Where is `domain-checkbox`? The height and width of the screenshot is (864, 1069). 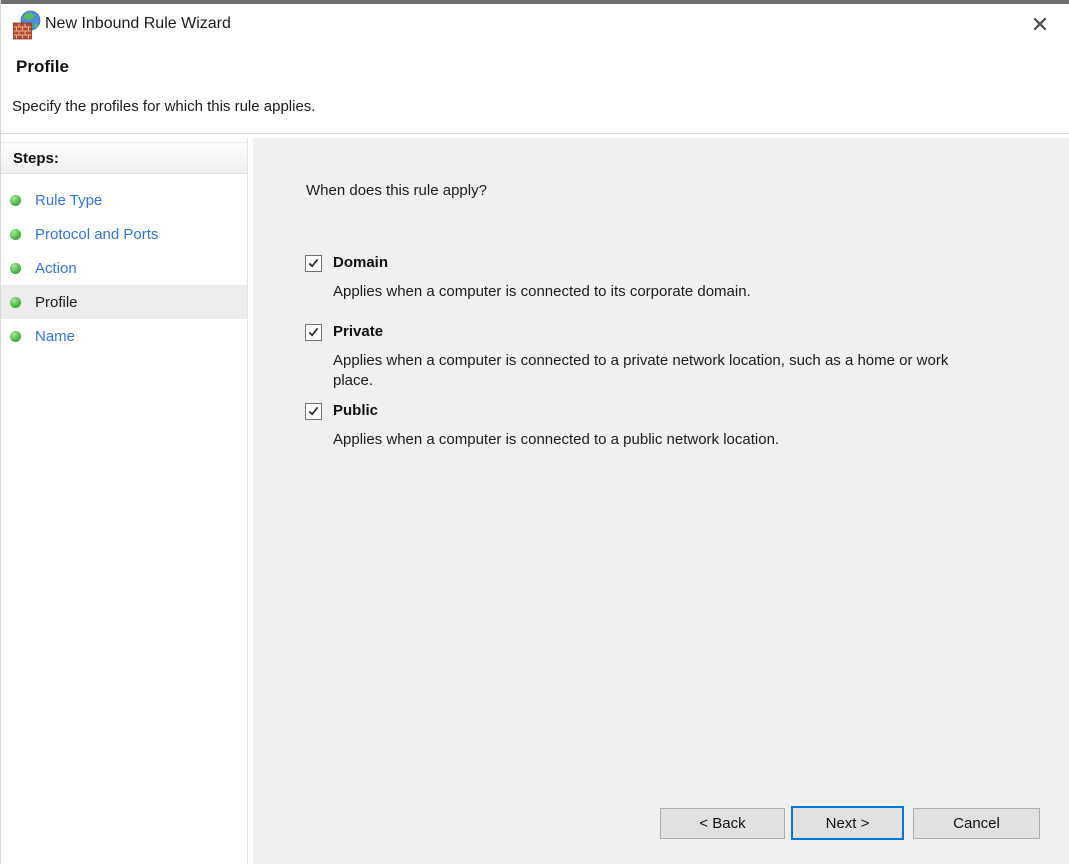 domain-checkbox is located at coordinates (313, 263).